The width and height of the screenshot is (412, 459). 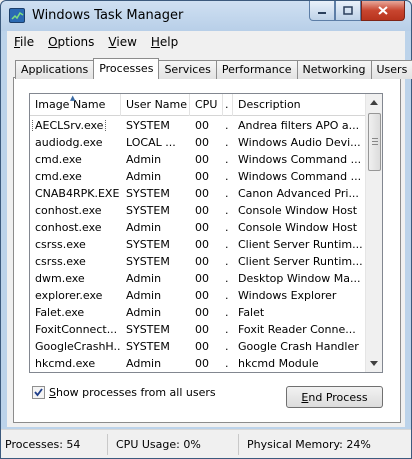 I want to click on close-icon, so click(x=383, y=10).